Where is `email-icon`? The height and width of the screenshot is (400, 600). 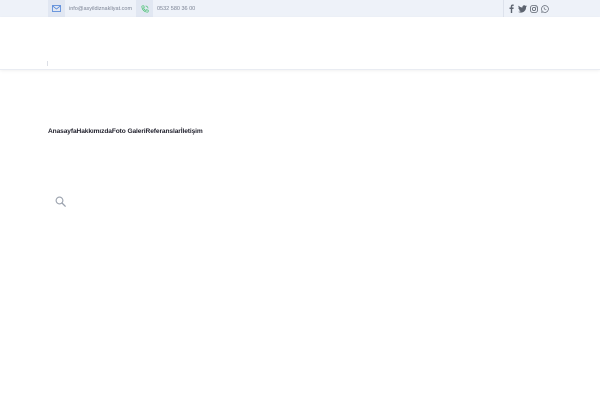
email-icon is located at coordinates (56, 8).